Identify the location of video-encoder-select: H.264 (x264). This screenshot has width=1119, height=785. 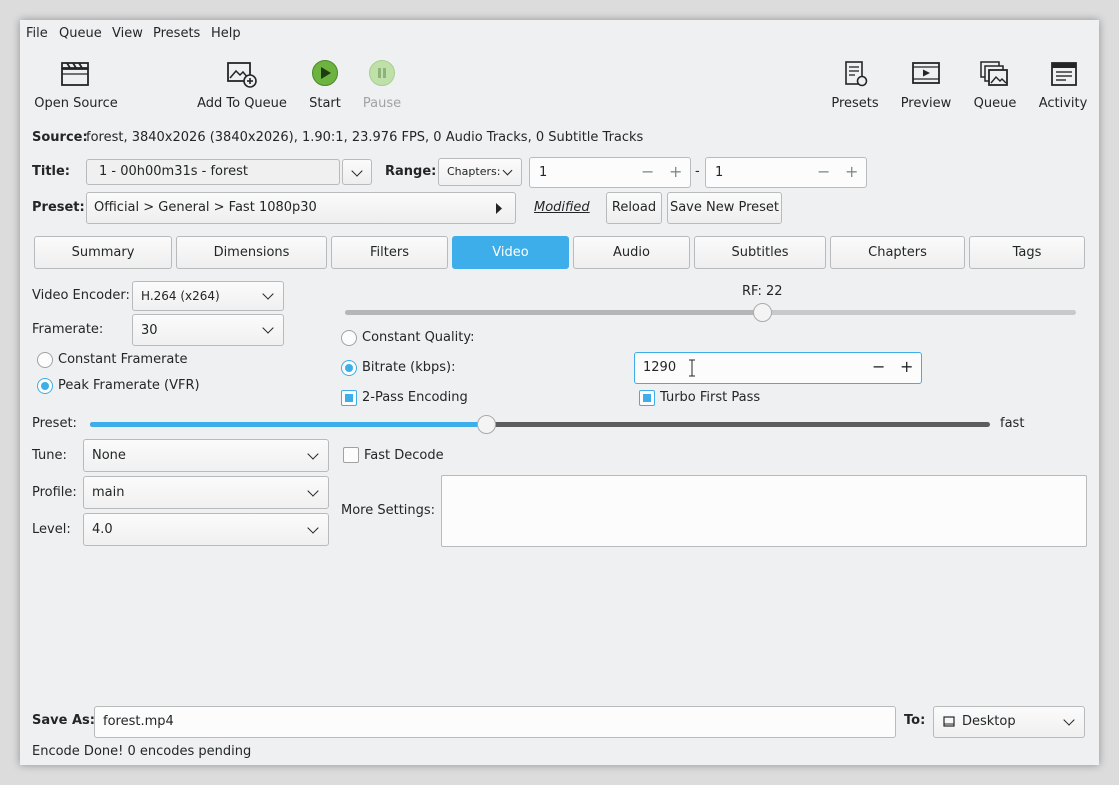
(208, 296).